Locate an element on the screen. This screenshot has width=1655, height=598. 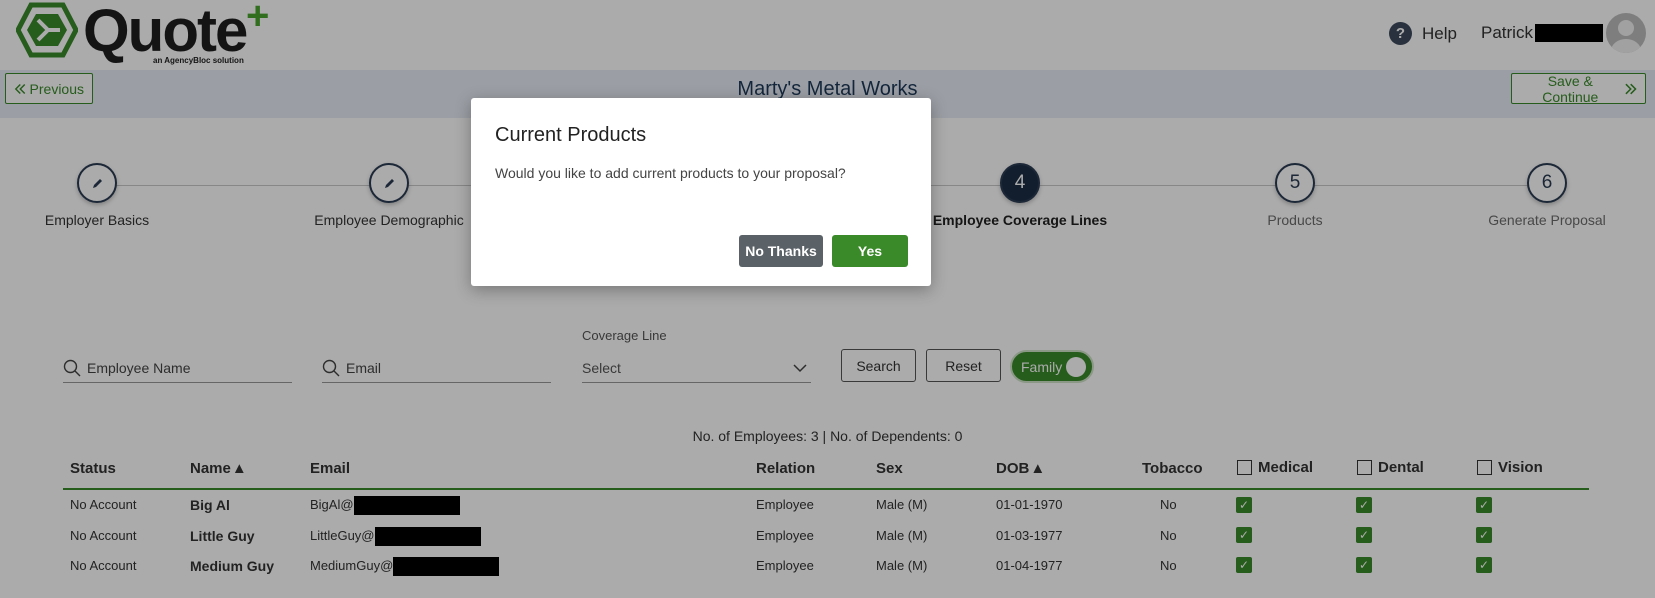
yes-button: Yes is located at coordinates (870, 251).